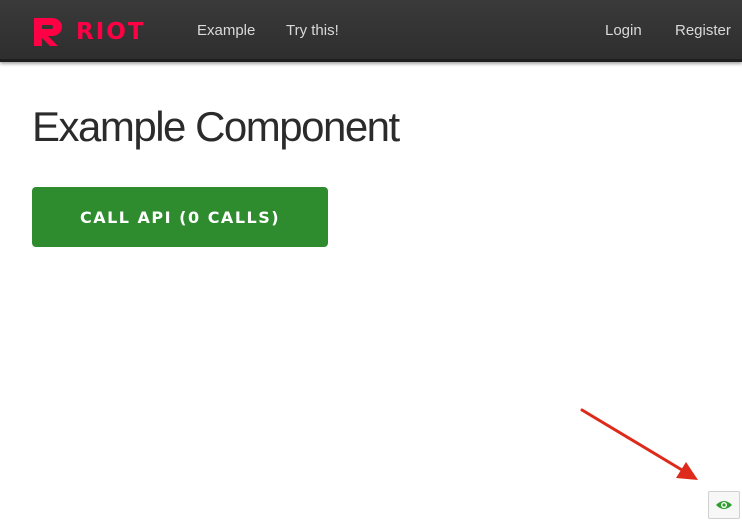  I want to click on top-navbar: RIOT Example Try this! Login Register, so click(371, 31).